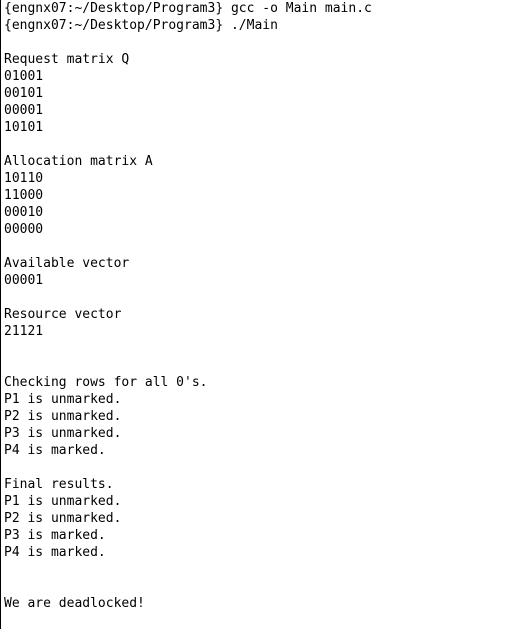  Describe the element at coordinates (24, 229) in the screenshot. I see `allocation-matrix-row: 00000` at that location.